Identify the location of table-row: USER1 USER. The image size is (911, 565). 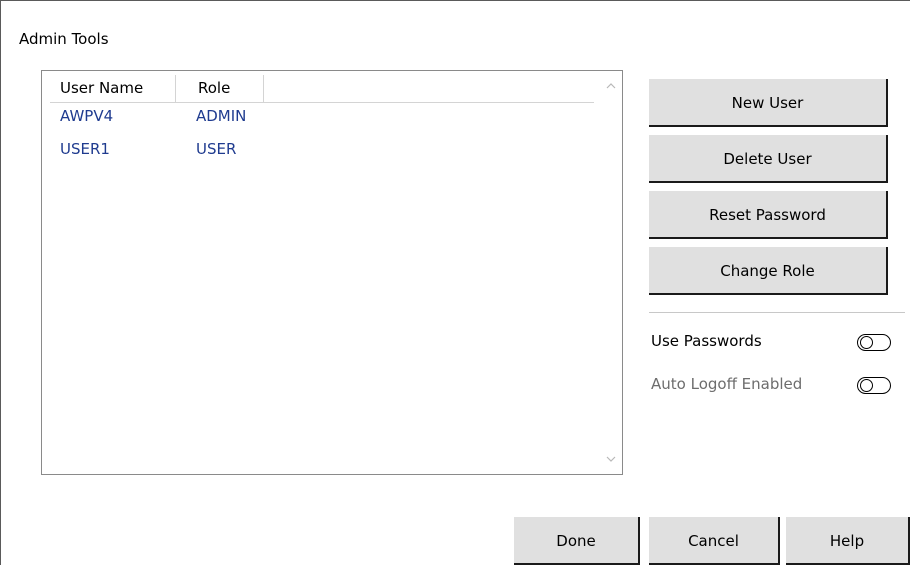
(178, 156).